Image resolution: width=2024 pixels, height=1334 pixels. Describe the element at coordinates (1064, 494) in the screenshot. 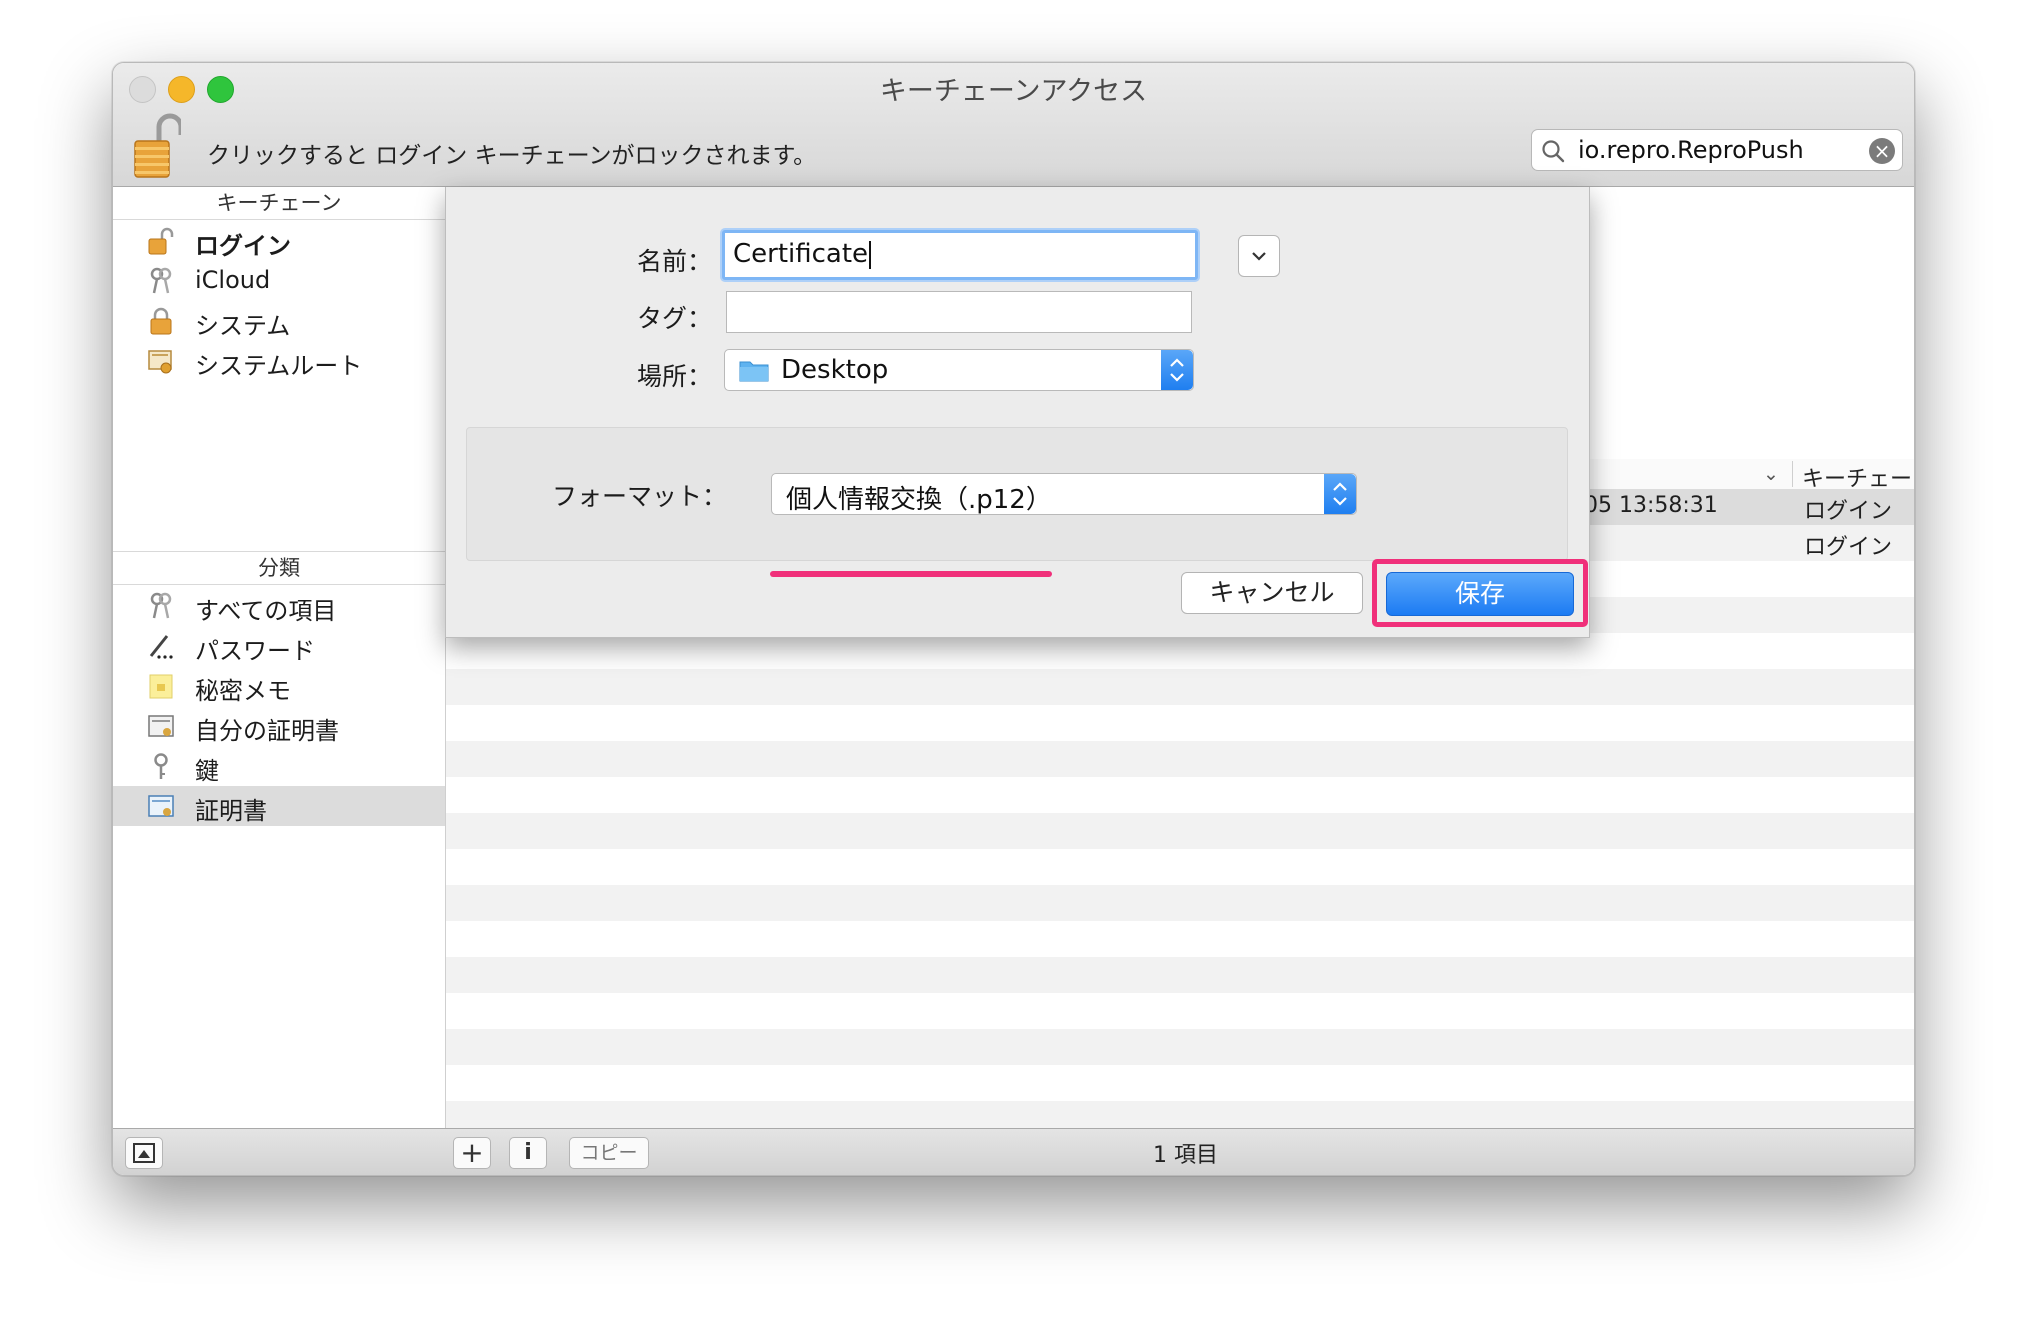

I see `format-popup: 個人情報交換（.p12）` at that location.